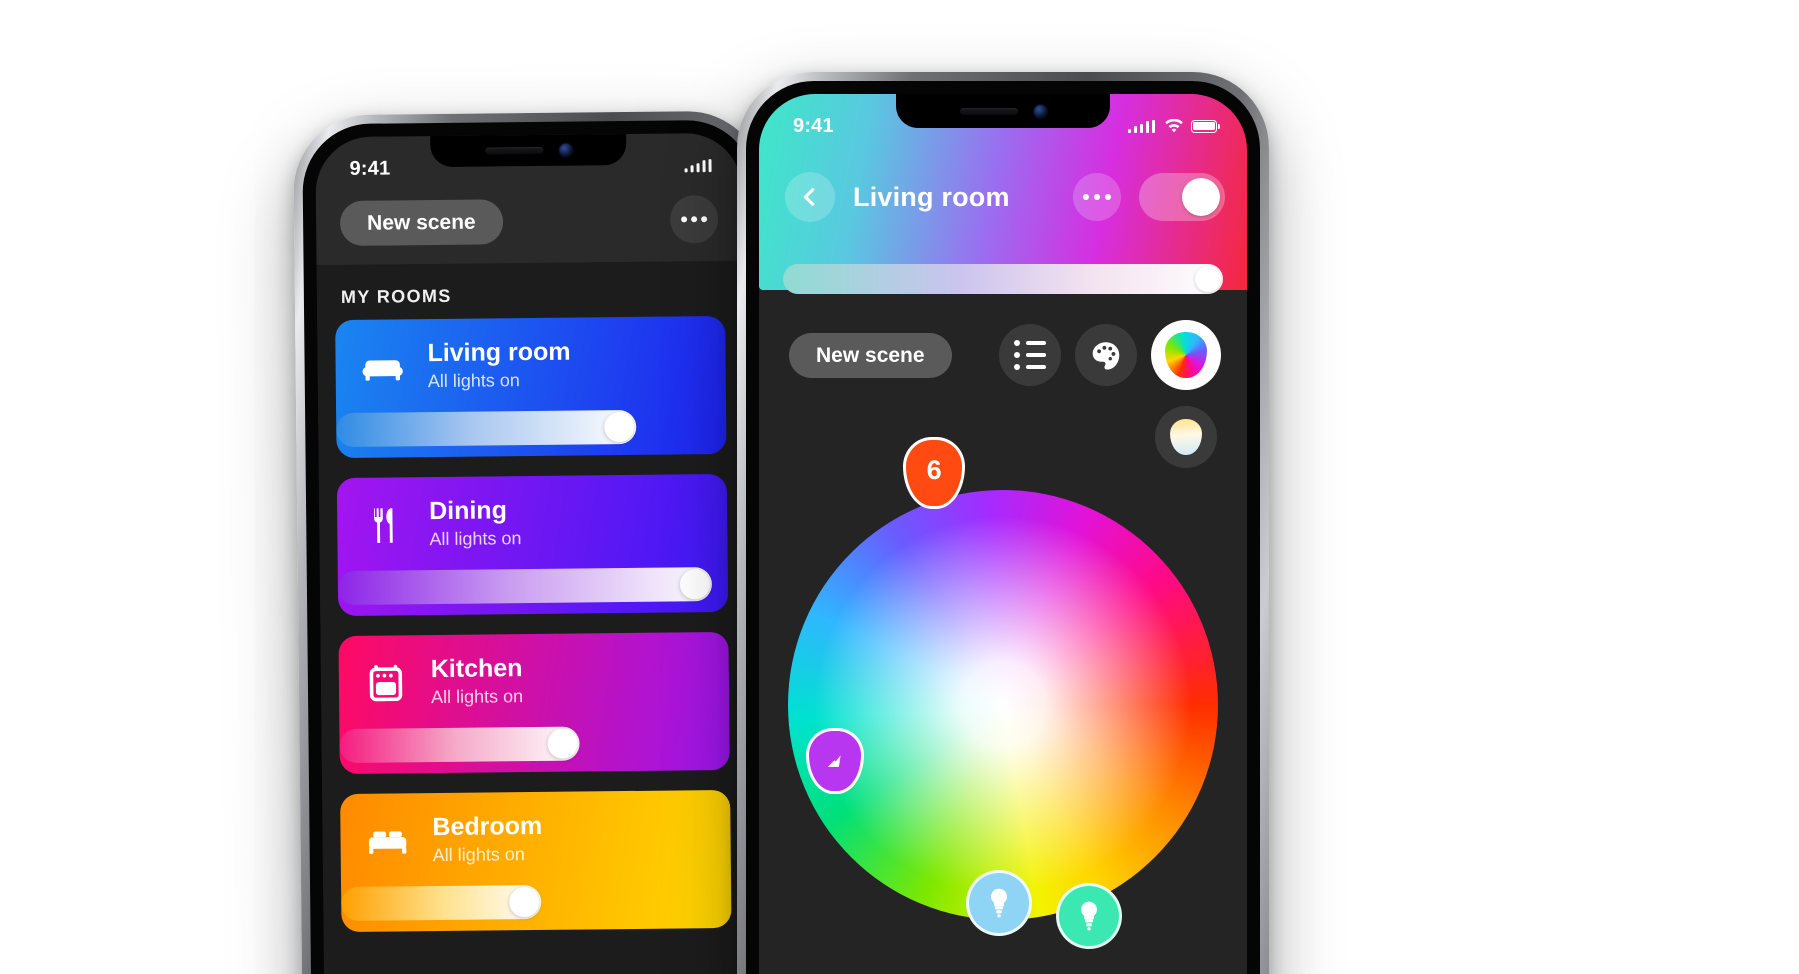 The width and height of the screenshot is (1799, 974). I want to click on my-rooms-heading: MY ROOMS, so click(396, 296).